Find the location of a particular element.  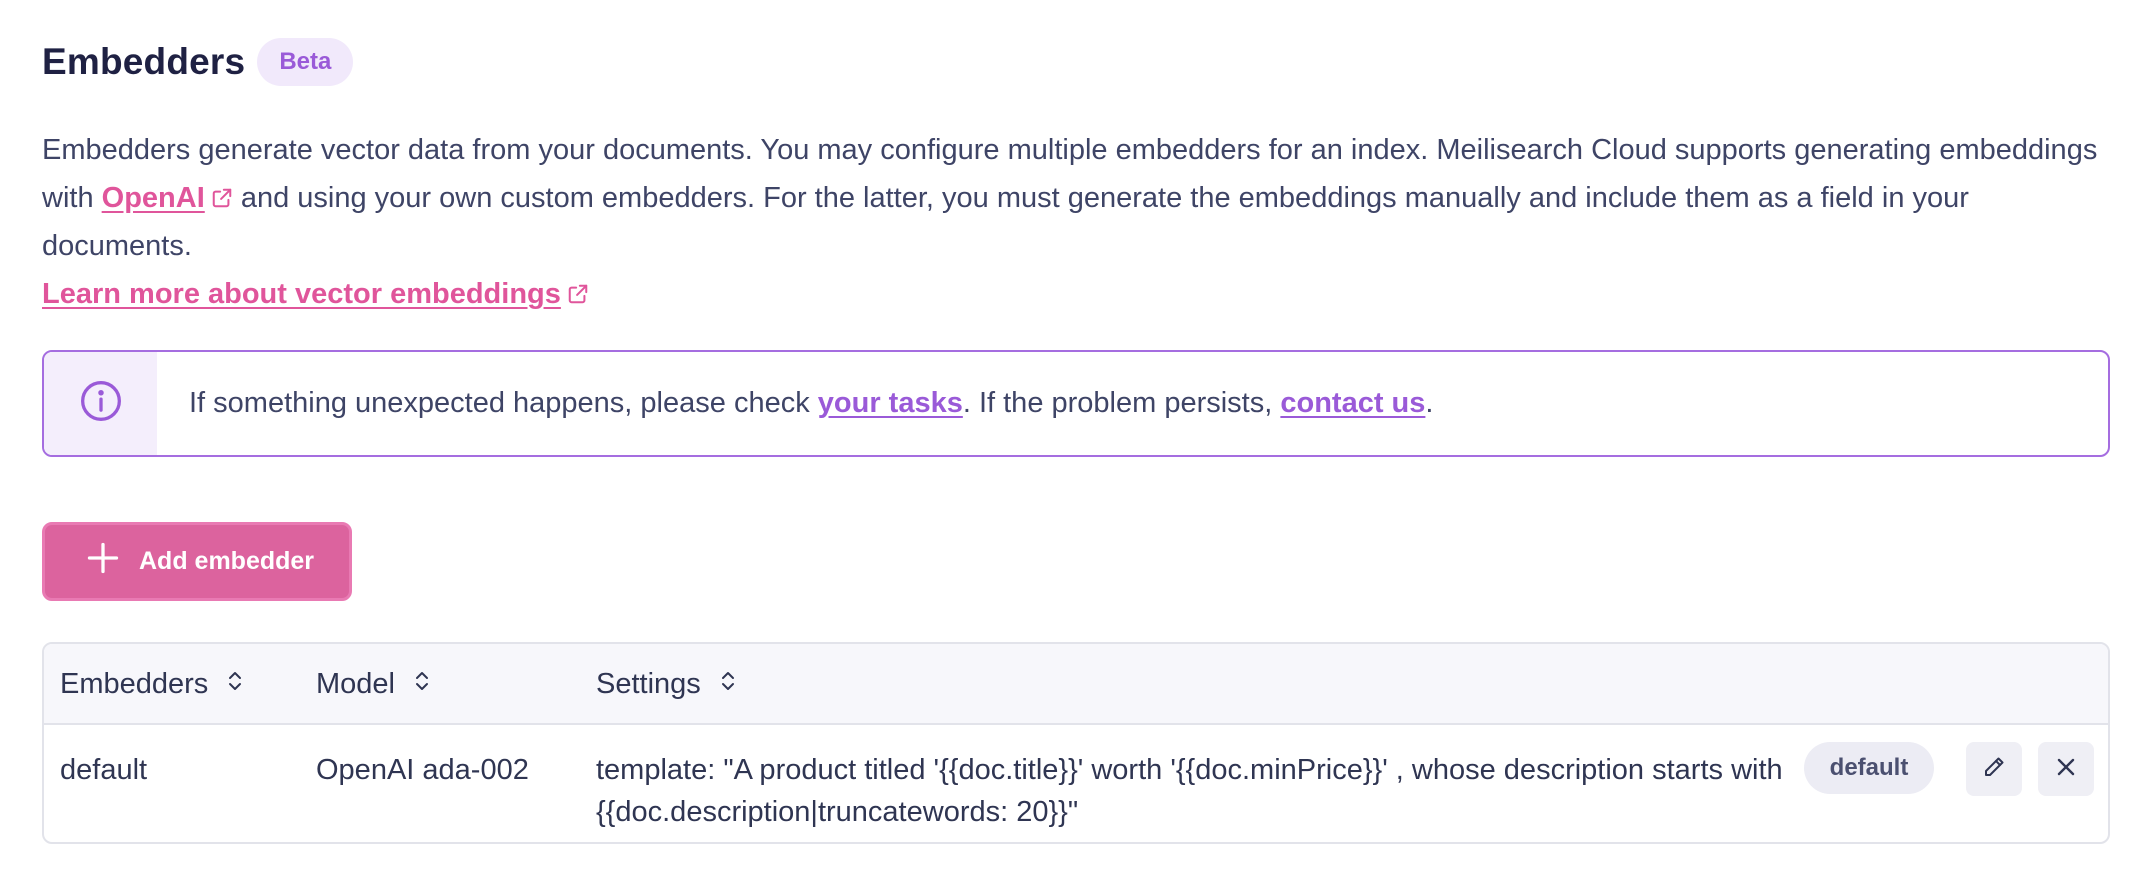

alert-icon-box is located at coordinates (100, 403).